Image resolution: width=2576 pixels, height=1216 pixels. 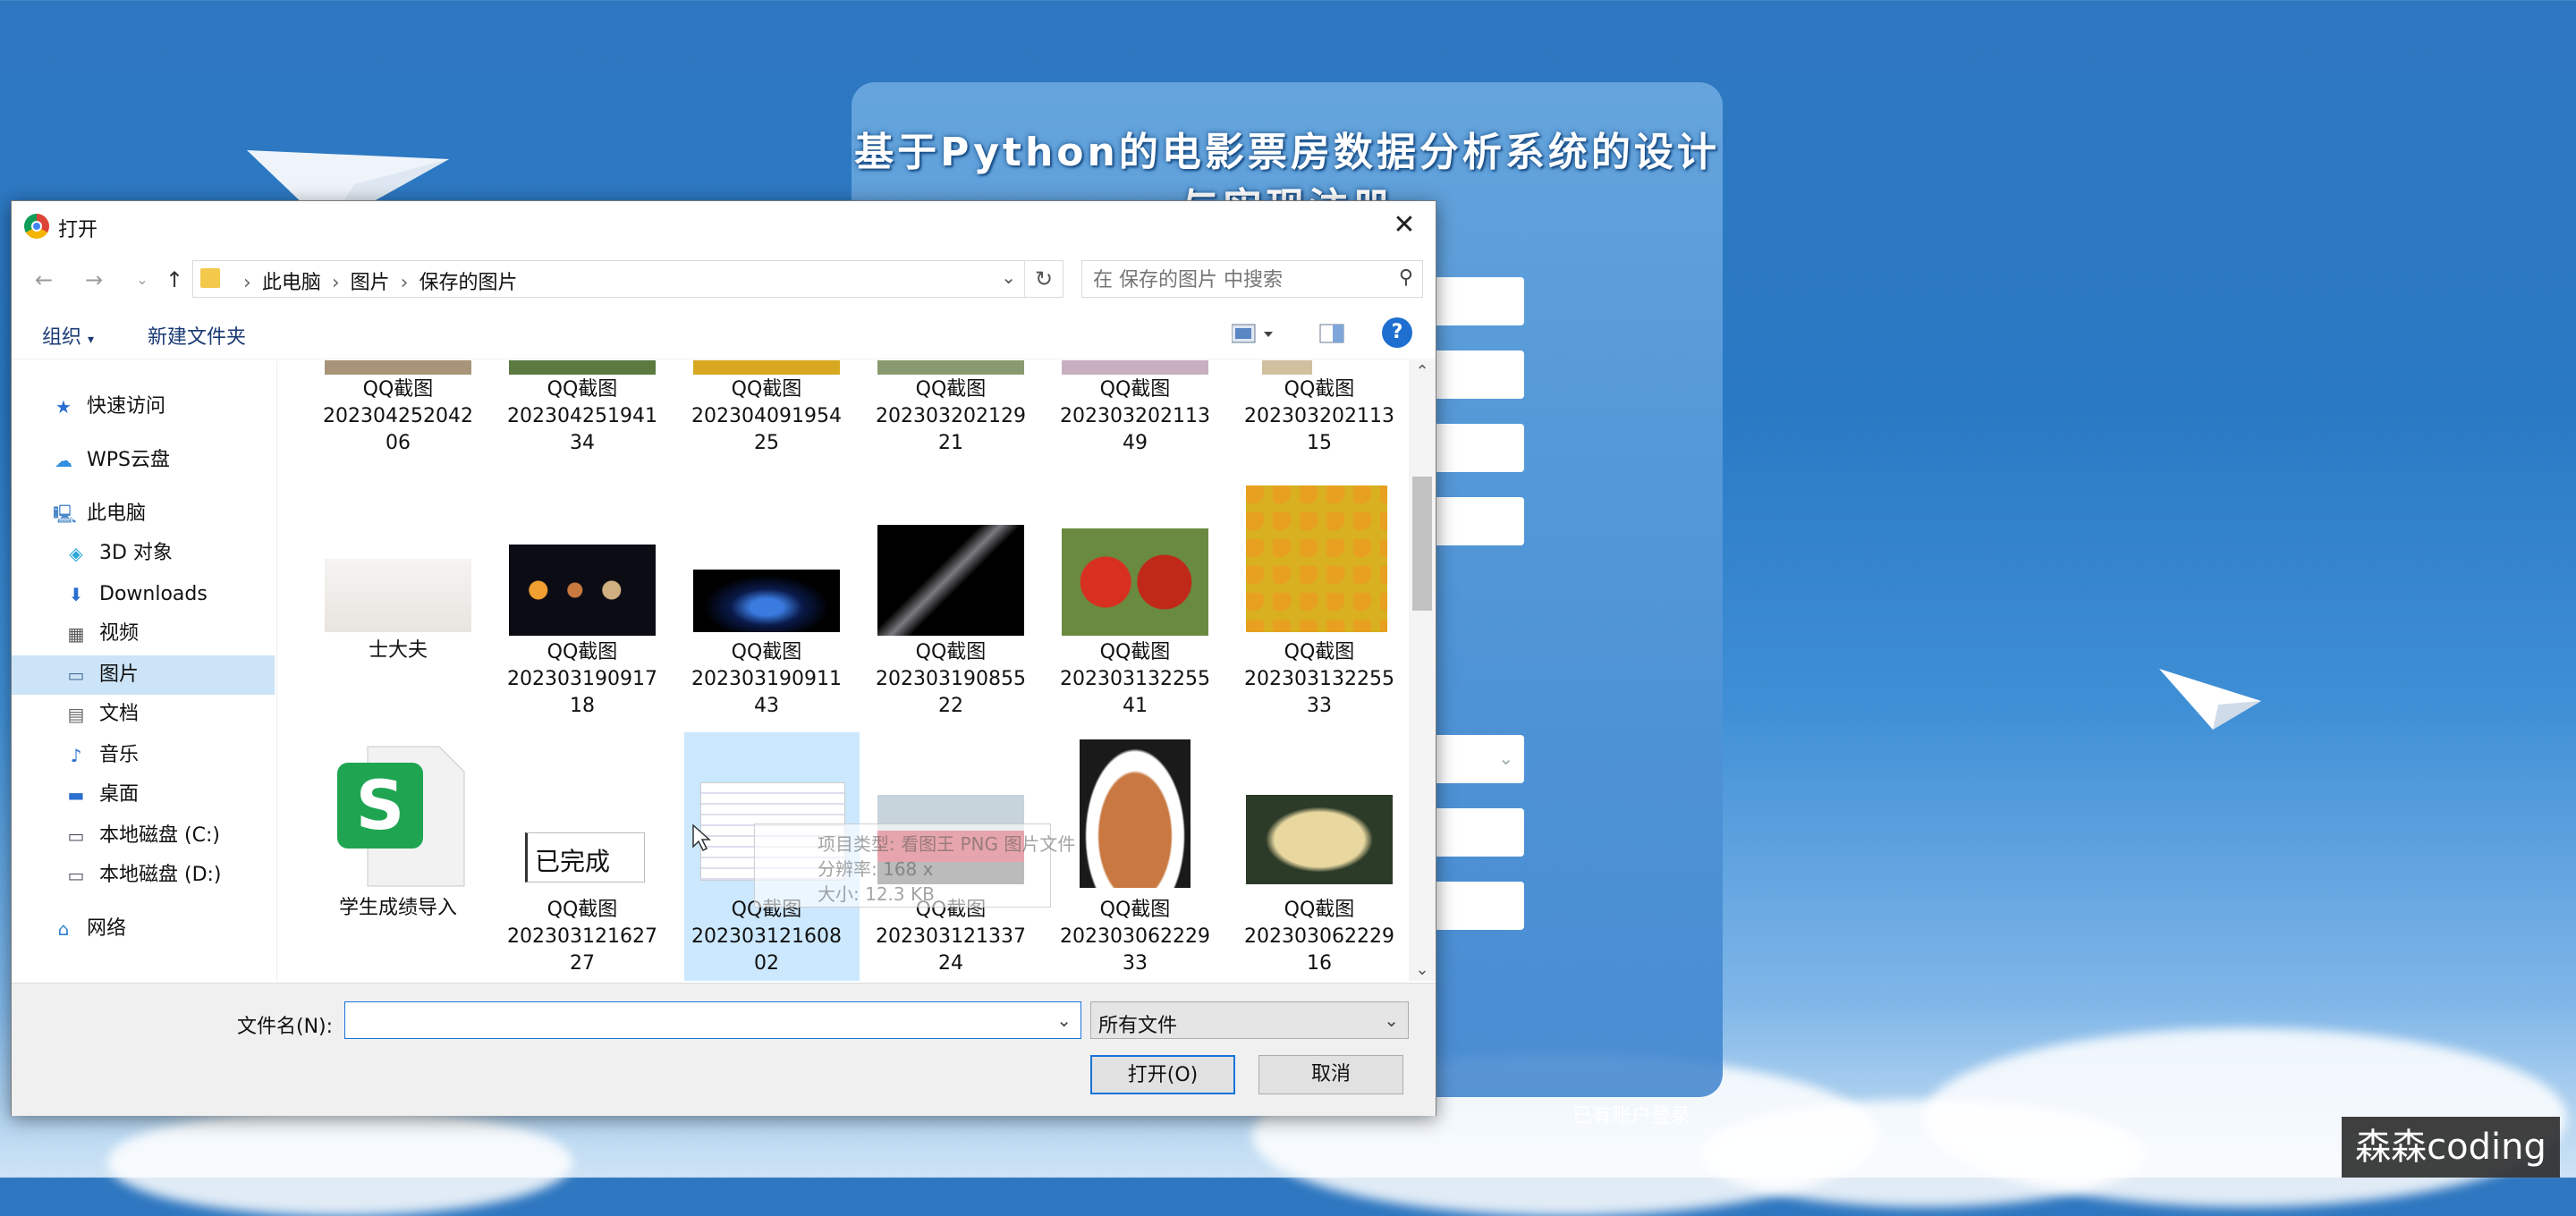 What do you see at coordinates (1332, 334) in the screenshot?
I see `preview-pane-icon` at bounding box center [1332, 334].